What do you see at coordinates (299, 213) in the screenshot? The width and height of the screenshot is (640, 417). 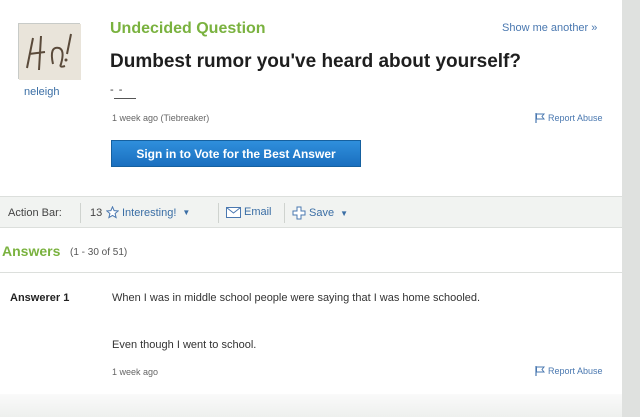 I see `save-icon` at bounding box center [299, 213].